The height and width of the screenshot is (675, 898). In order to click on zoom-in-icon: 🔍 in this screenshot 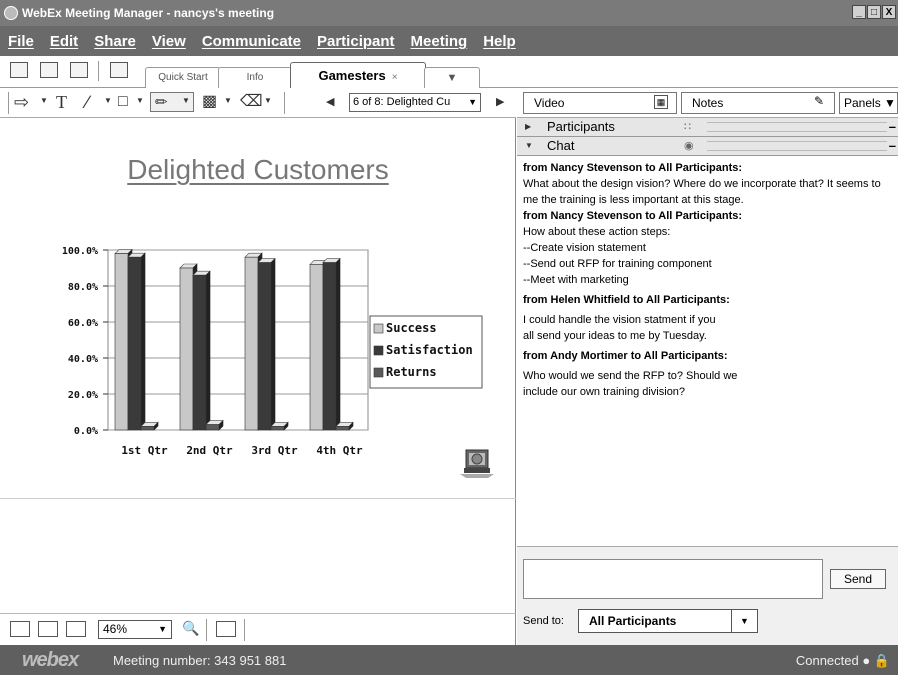, I will do `click(190, 628)`.